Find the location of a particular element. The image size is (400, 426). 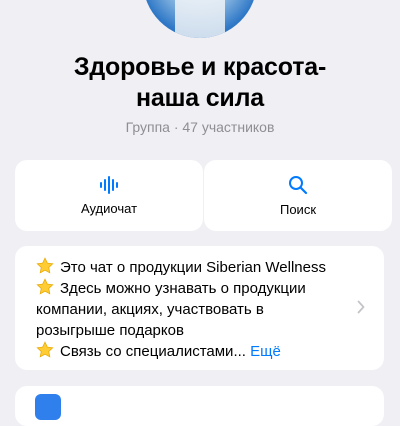

description-line: Связь со специалистами... Ещё is located at coordinates (196, 351).